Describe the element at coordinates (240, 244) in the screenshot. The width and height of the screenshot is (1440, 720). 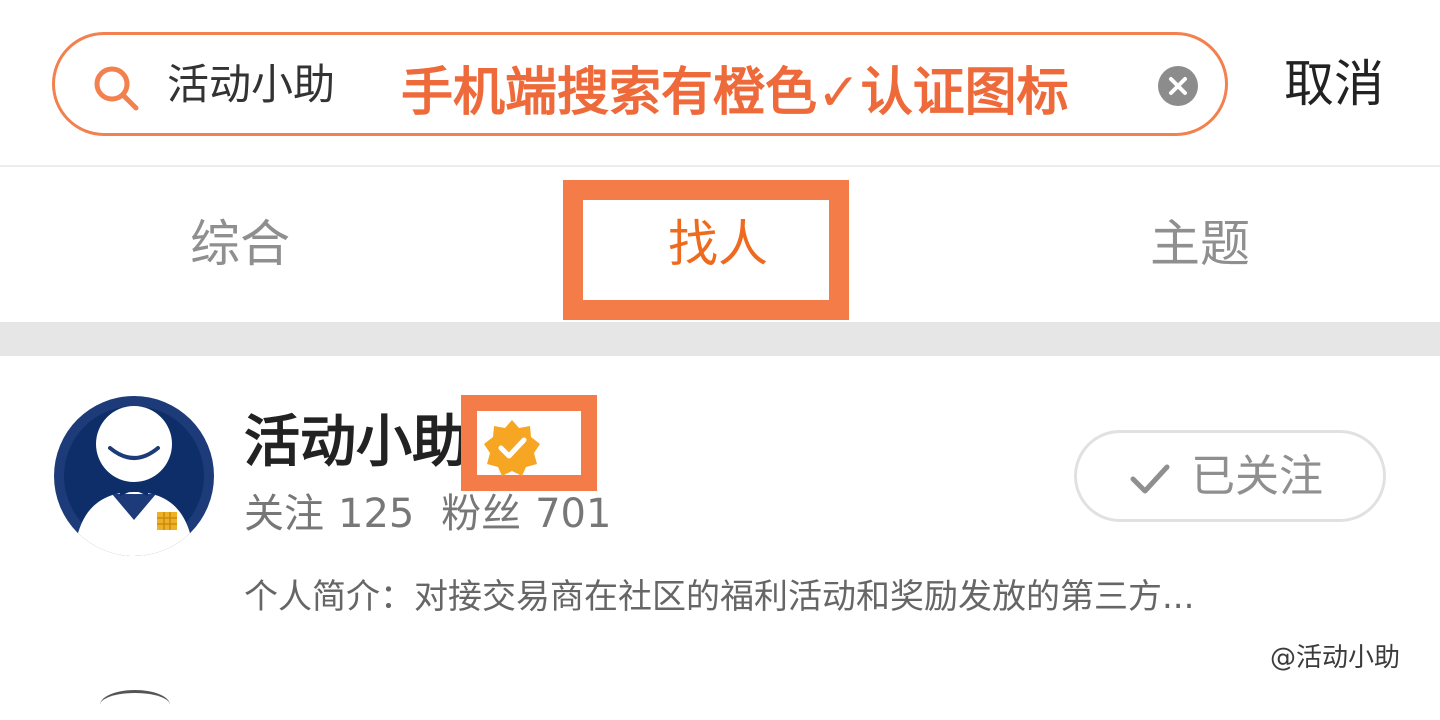
I see `tab-comprehensive: 综合` at that location.